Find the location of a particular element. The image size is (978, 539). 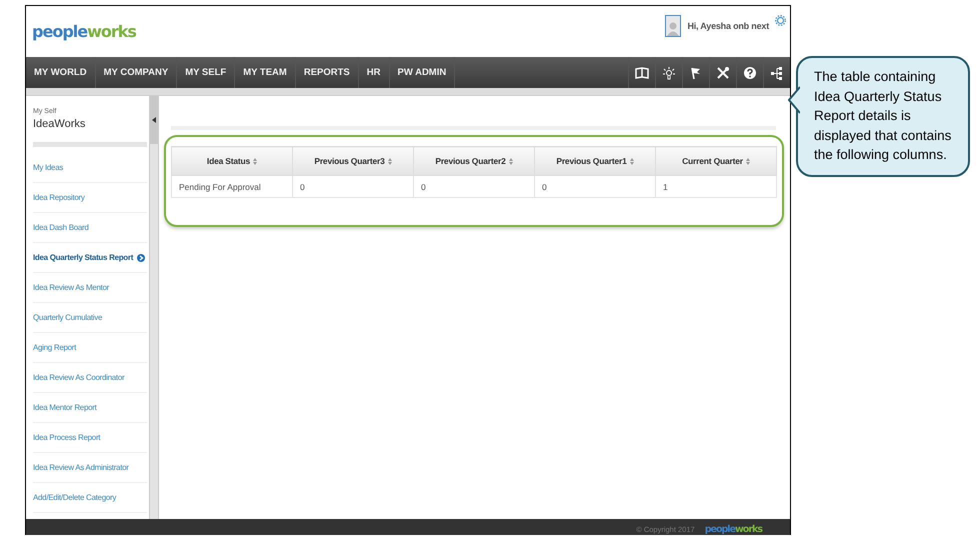

menu-item: Idea Dash Board is located at coordinates (61, 227).